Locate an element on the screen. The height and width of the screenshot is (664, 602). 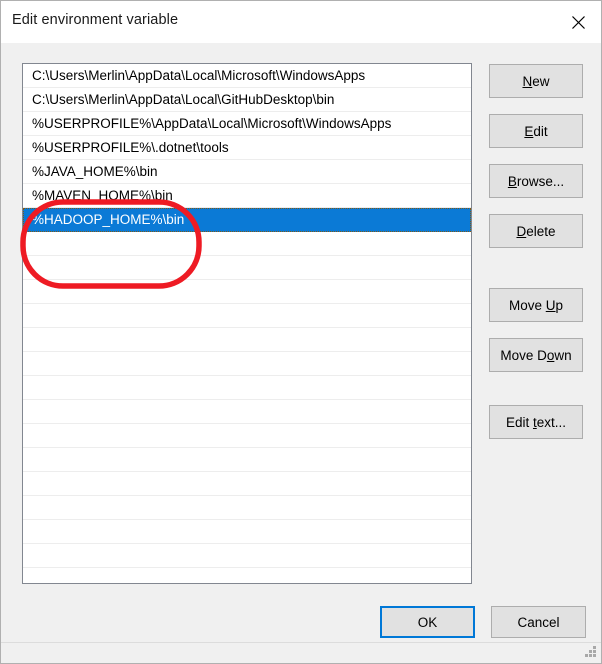
move-up-button: Move Up is located at coordinates (536, 305).